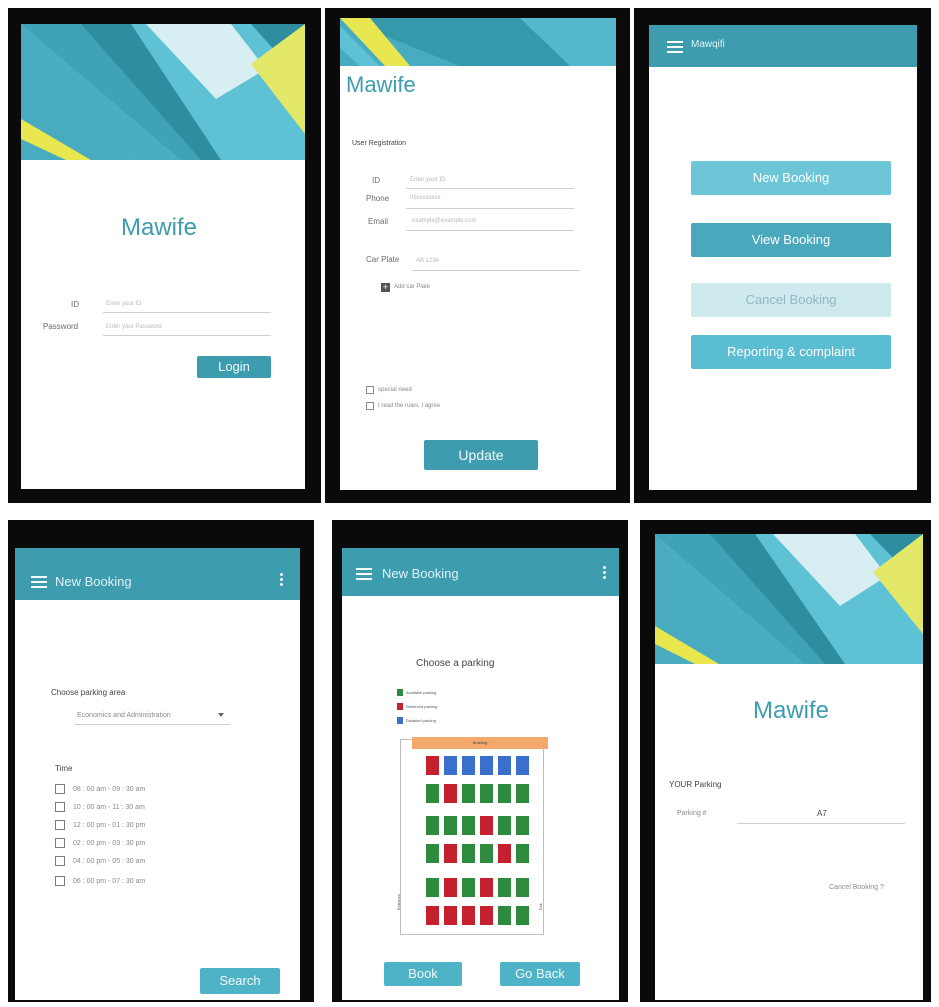 The height and width of the screenshot is (1007, 939). What do you see at coordinates (791, 300) in the screenshot?
I see `cancel-booking-button: Cancel Booking` at bounding box center [791, 300].